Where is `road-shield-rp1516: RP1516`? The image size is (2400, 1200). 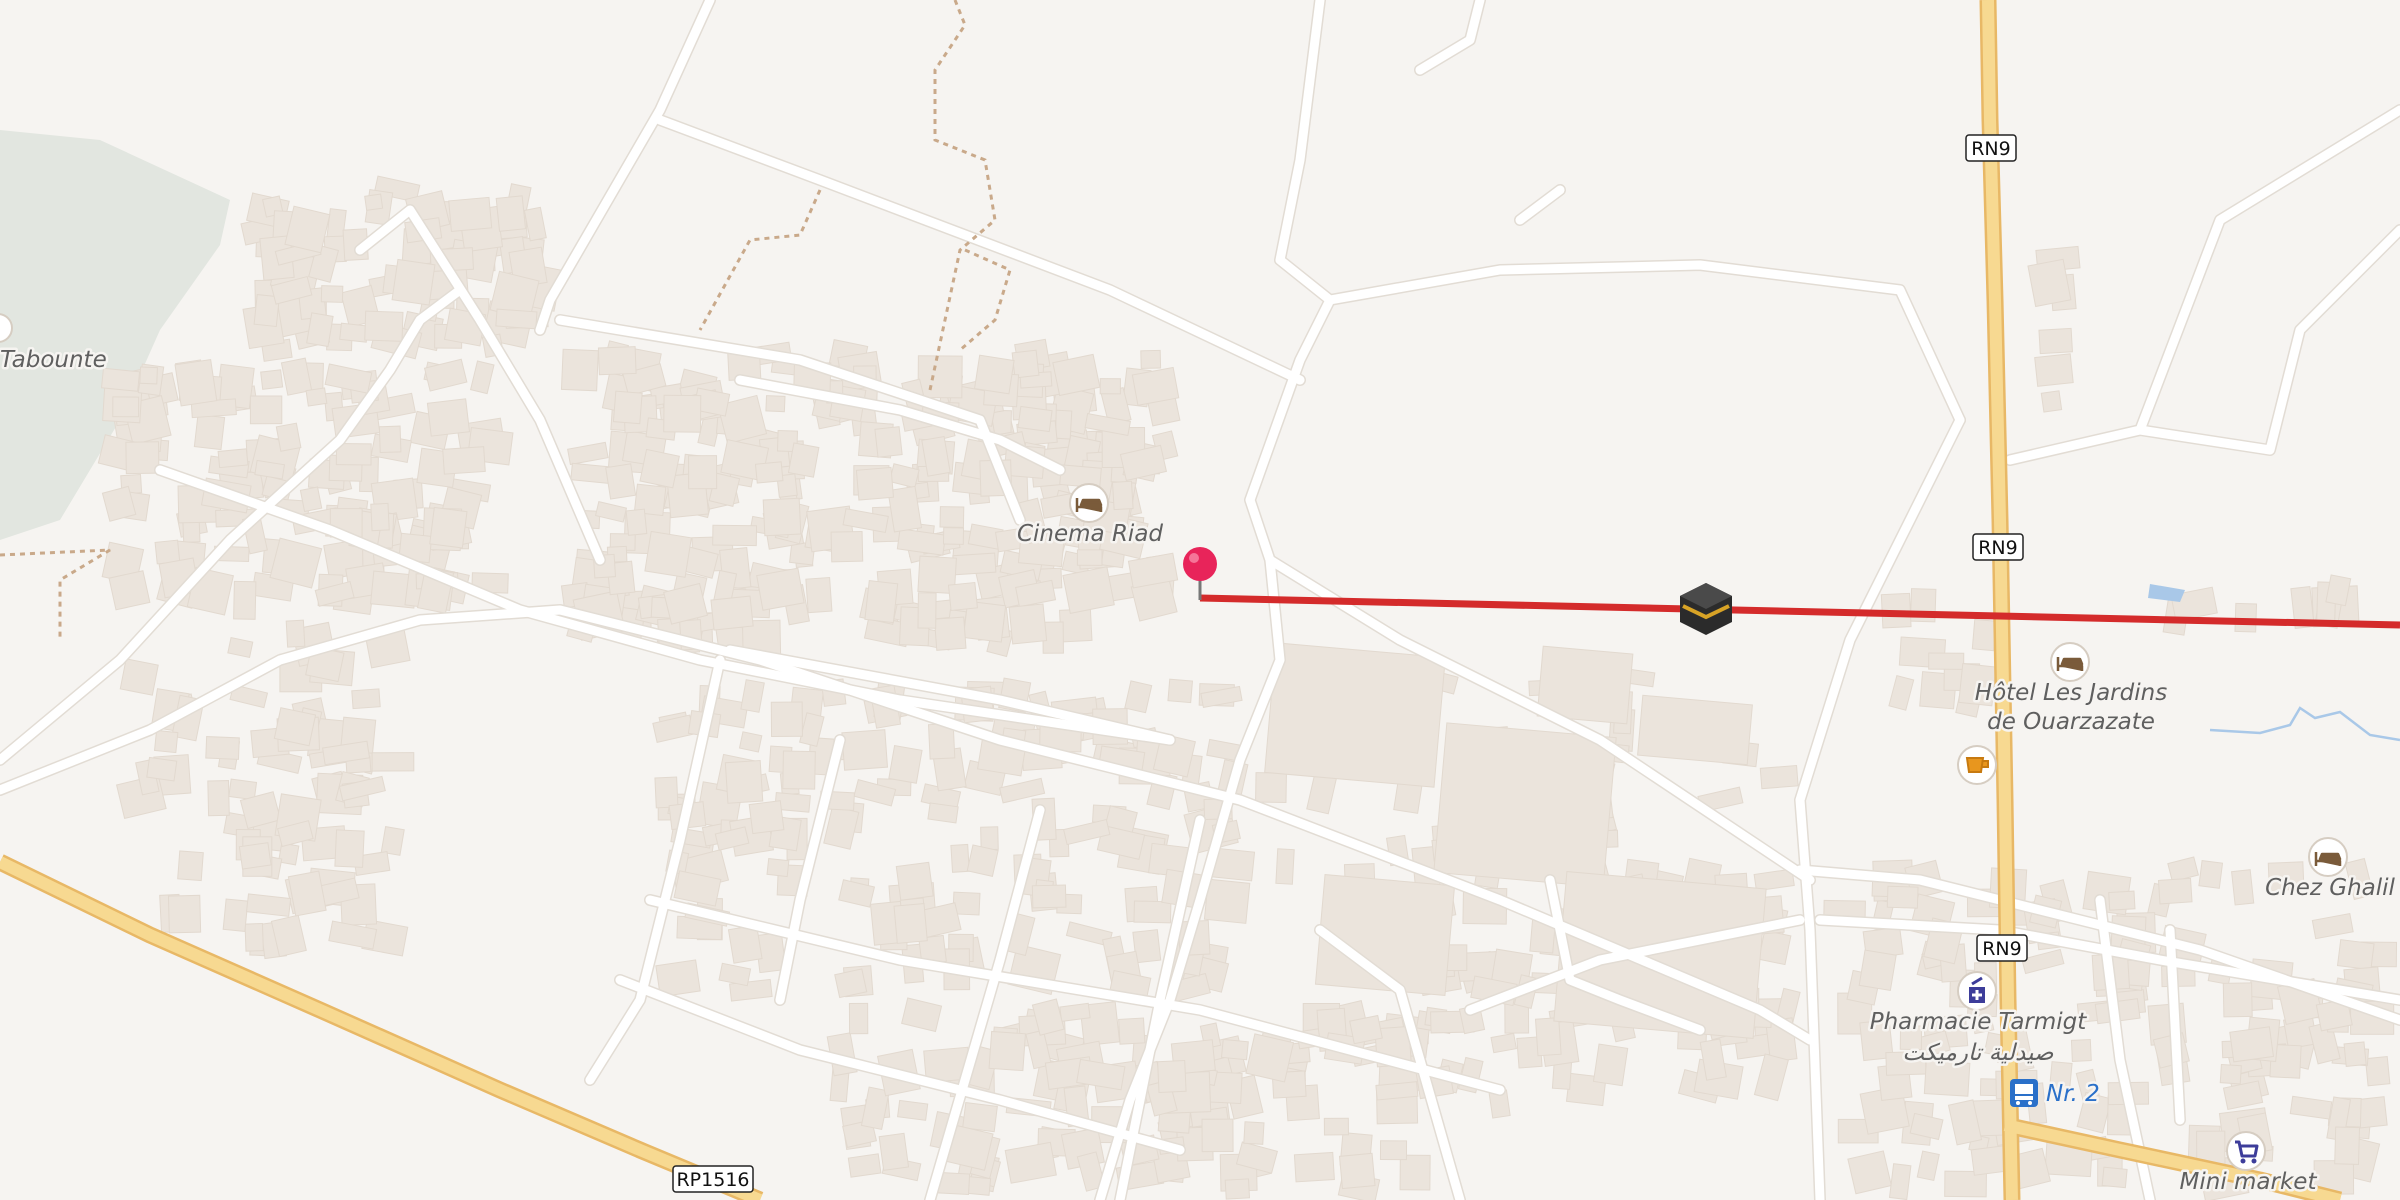
road-shield-rp1516: RP1516 is located at coordinates (713, 1179).